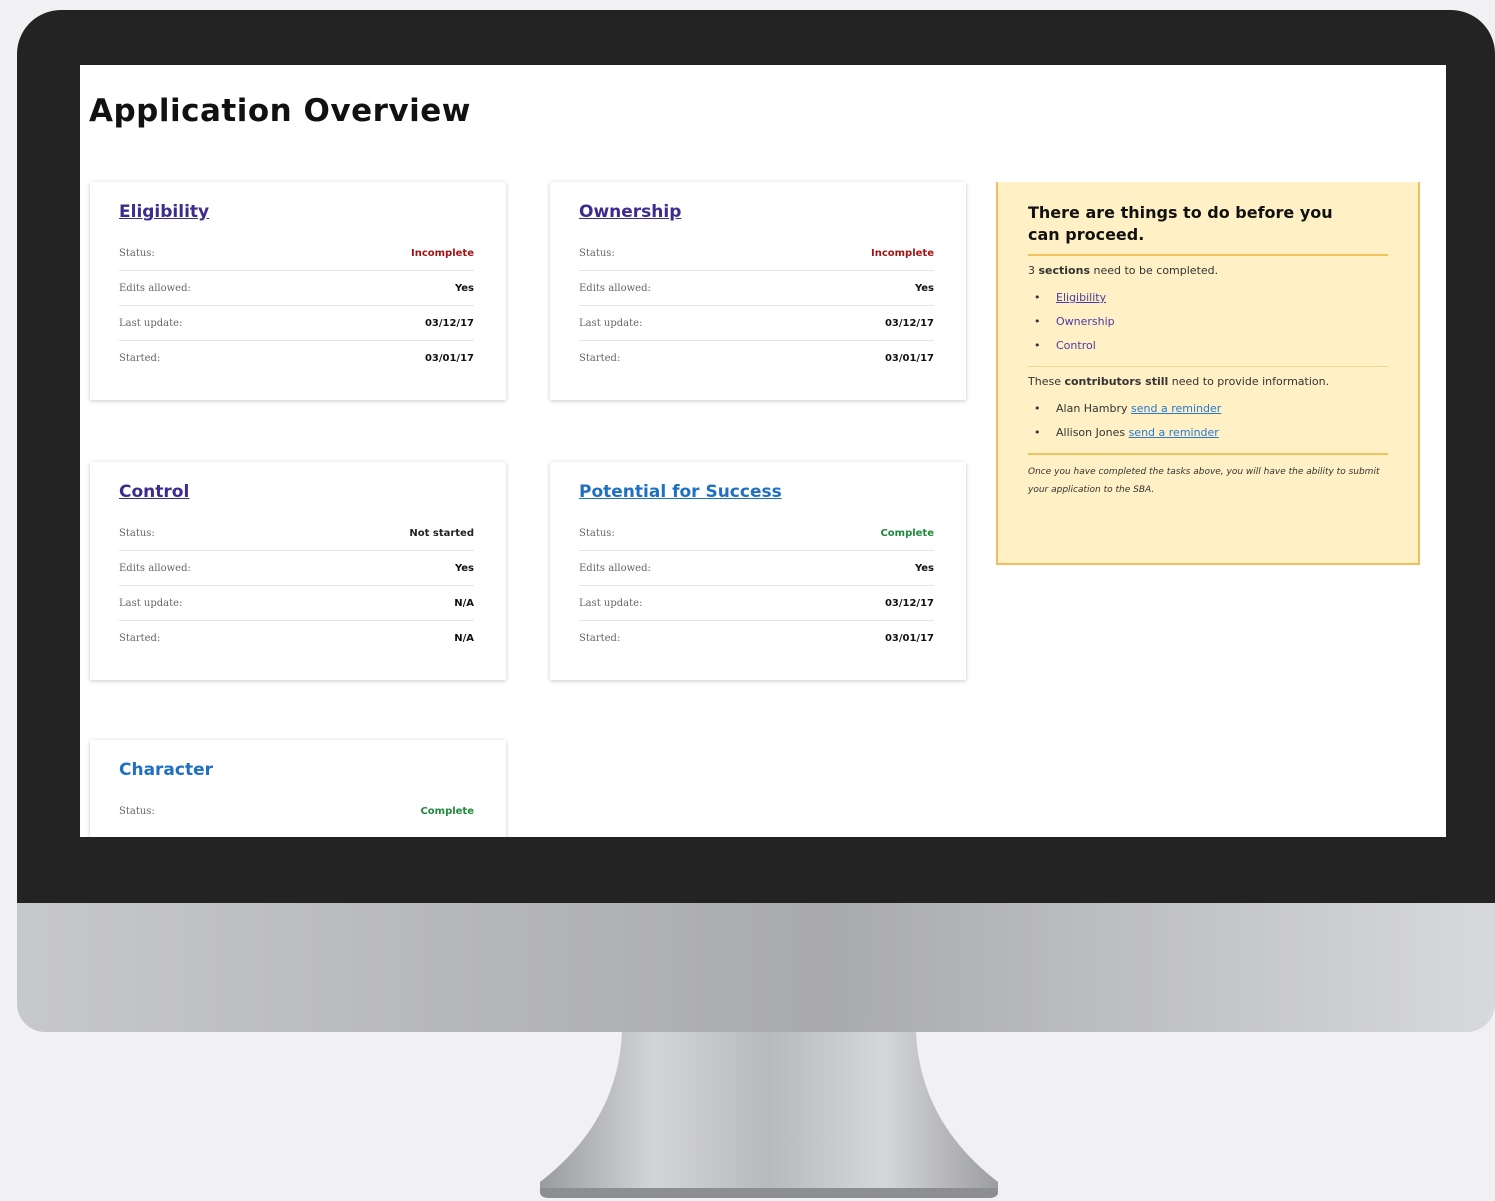 Image resolution: width=1495 pixels, height=1201 pixels. I want to click on list-item: • Ownership, so click(1211, 322).